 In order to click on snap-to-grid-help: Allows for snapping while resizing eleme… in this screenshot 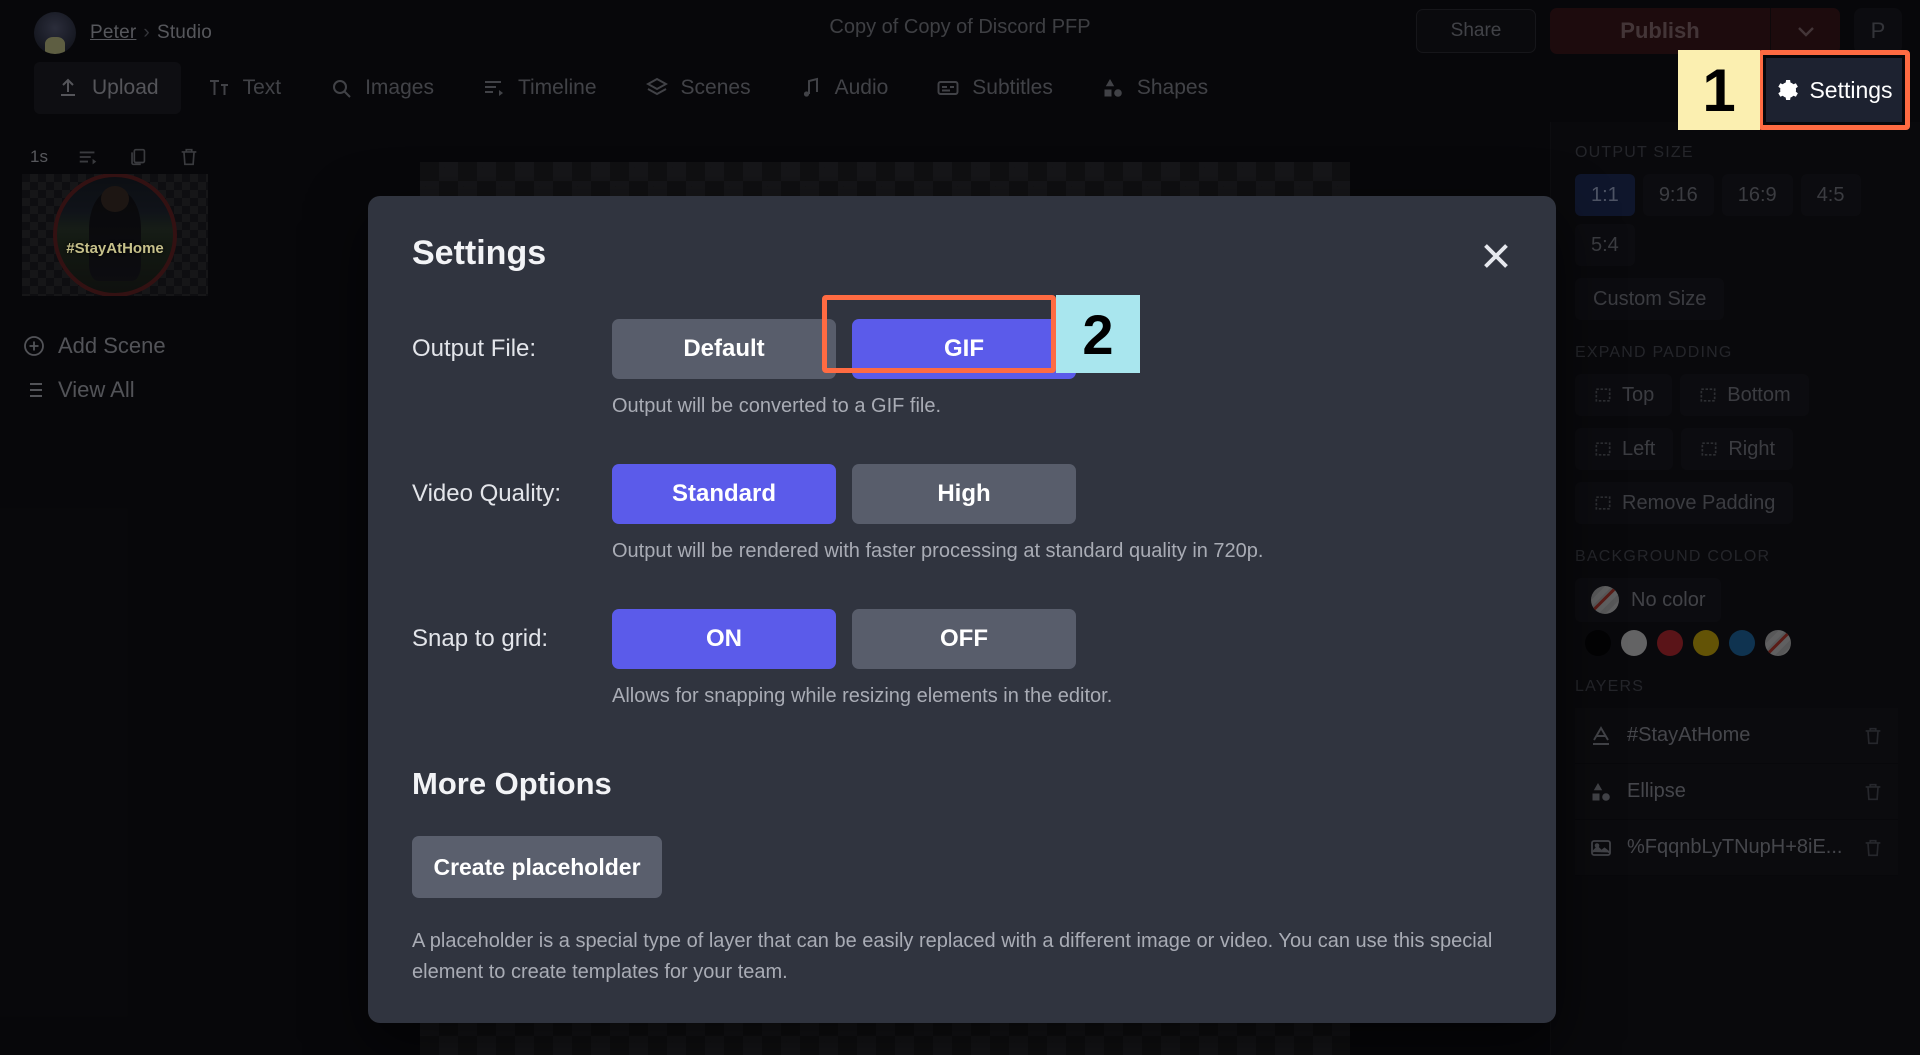, I will do `click(862, 696)`.